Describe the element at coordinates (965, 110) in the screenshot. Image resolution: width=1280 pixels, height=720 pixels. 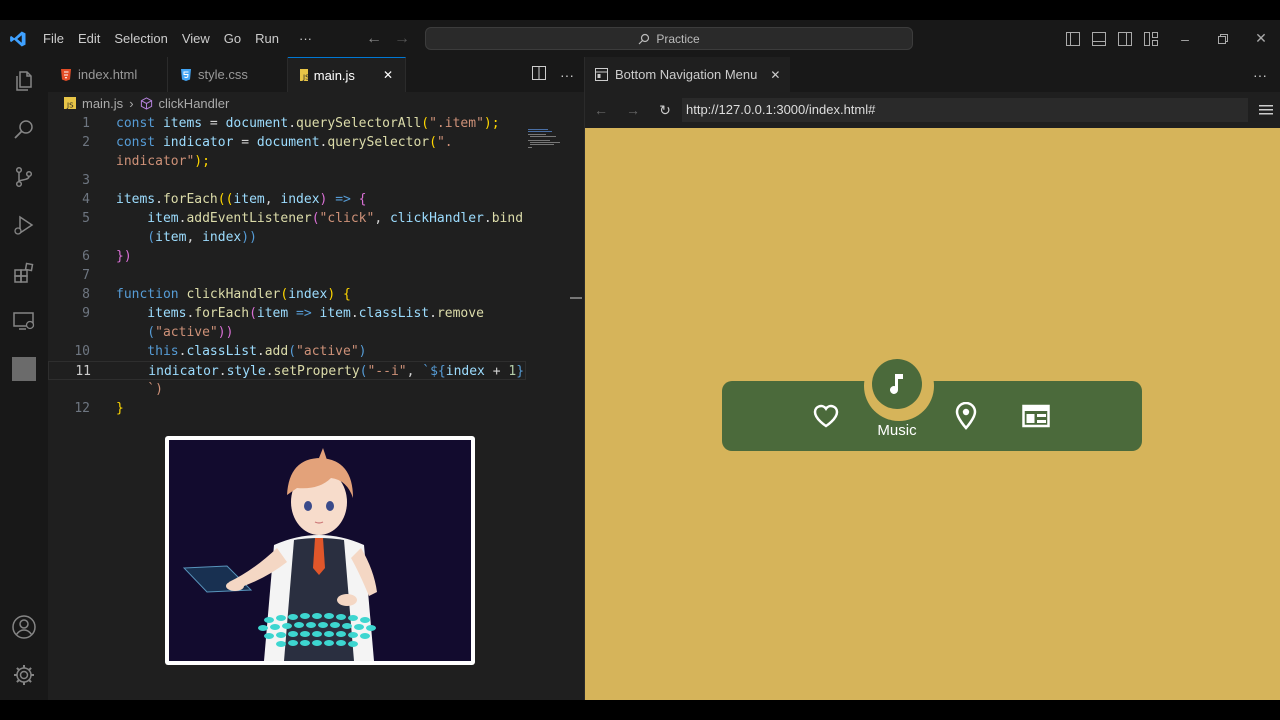
I see `url-input: http://127.0.0.1:3000/index.html#` at that location.